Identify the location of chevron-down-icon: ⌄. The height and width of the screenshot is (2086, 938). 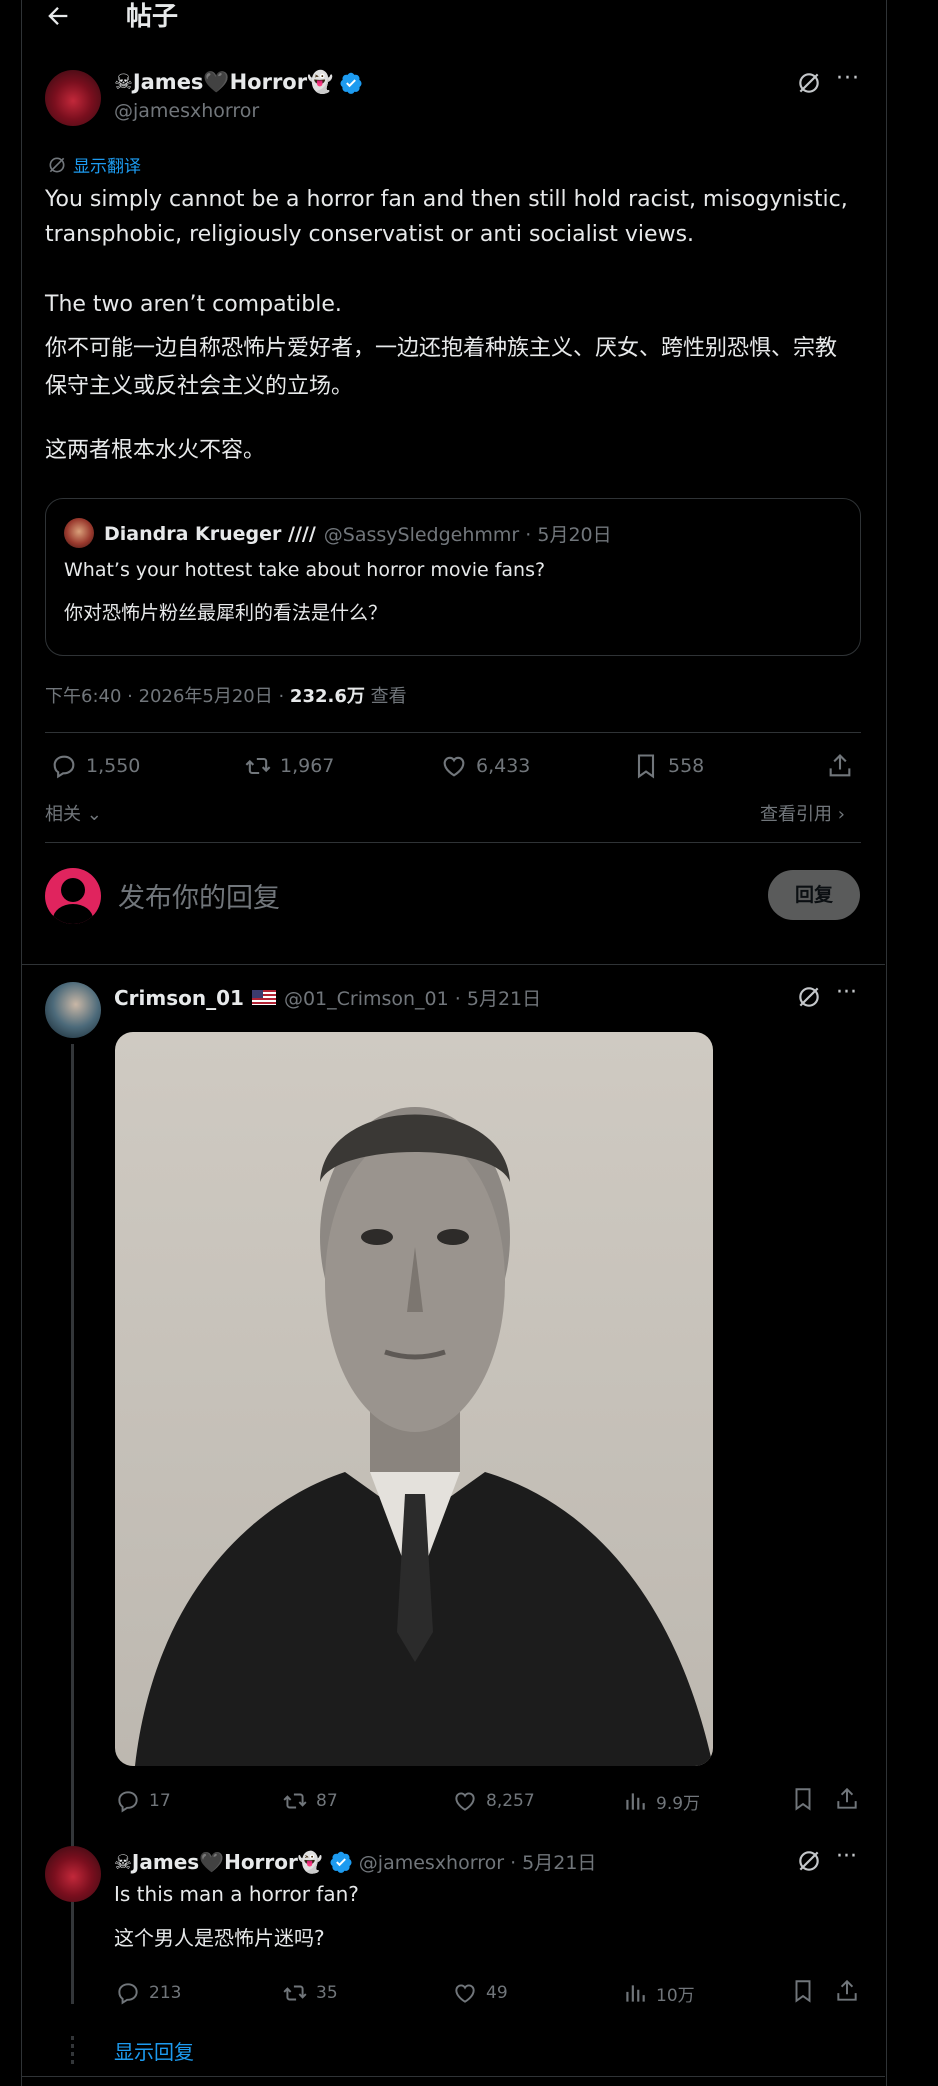
(91, 814).